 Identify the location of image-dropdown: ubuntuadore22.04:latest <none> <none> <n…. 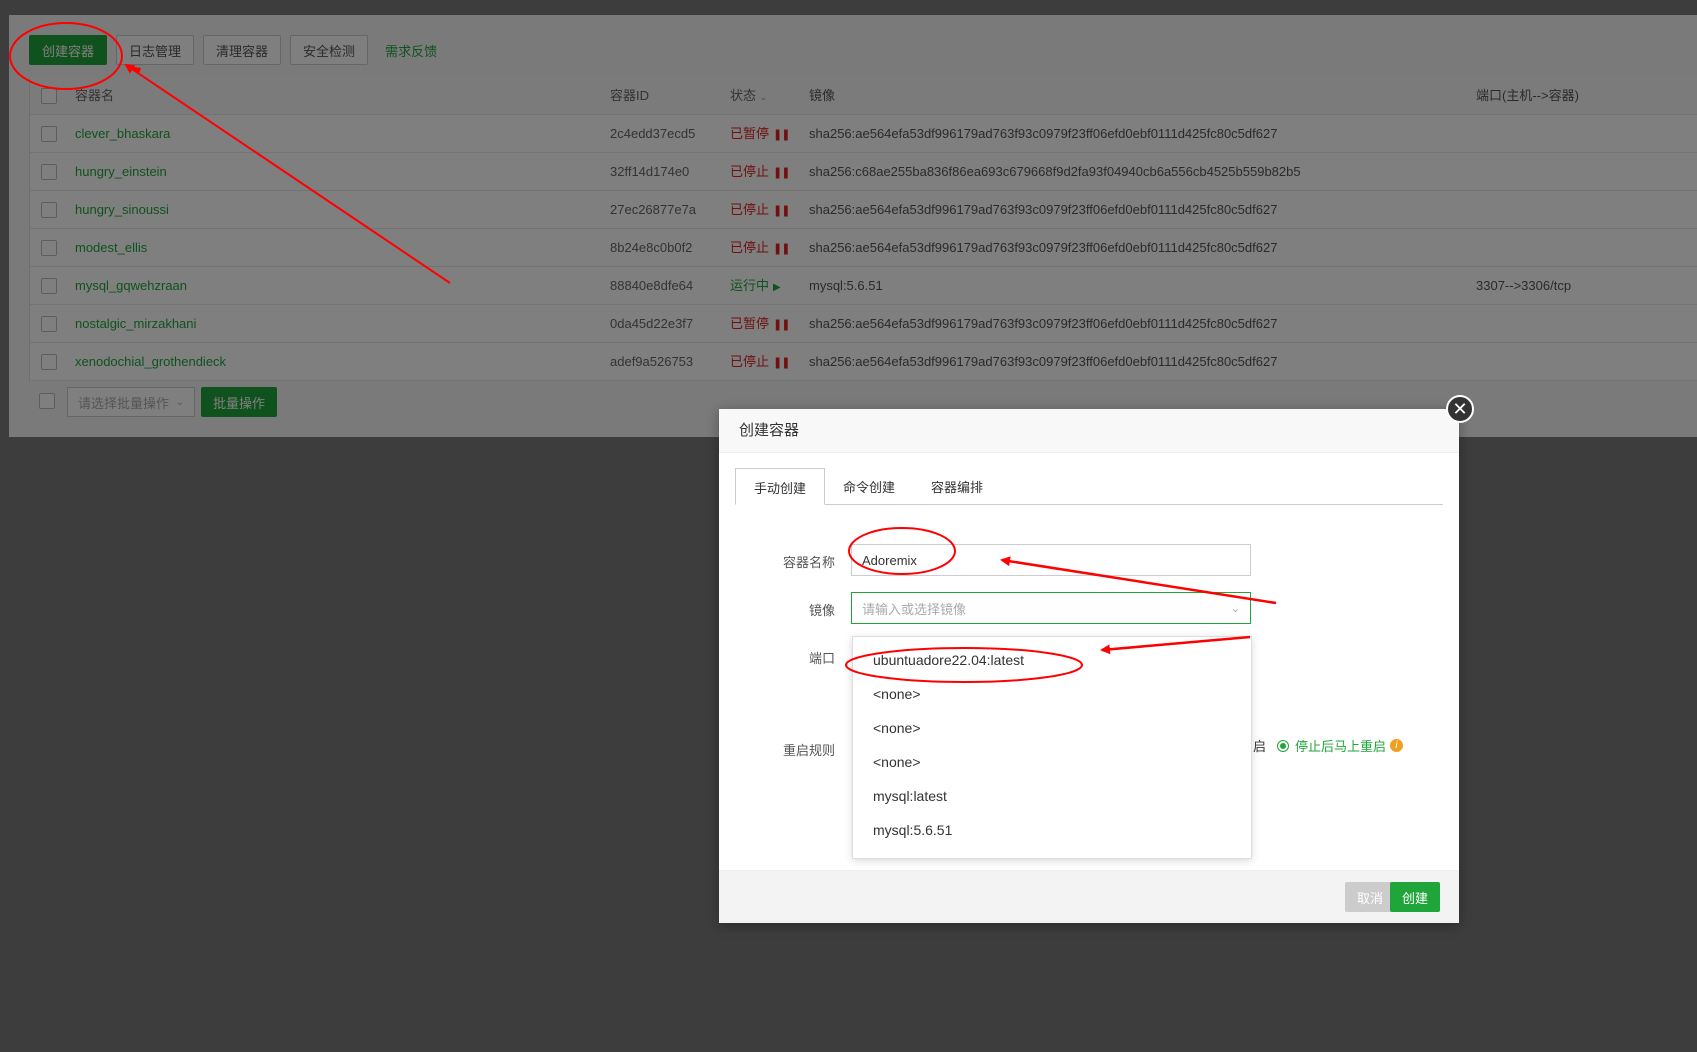
(1052, 747).